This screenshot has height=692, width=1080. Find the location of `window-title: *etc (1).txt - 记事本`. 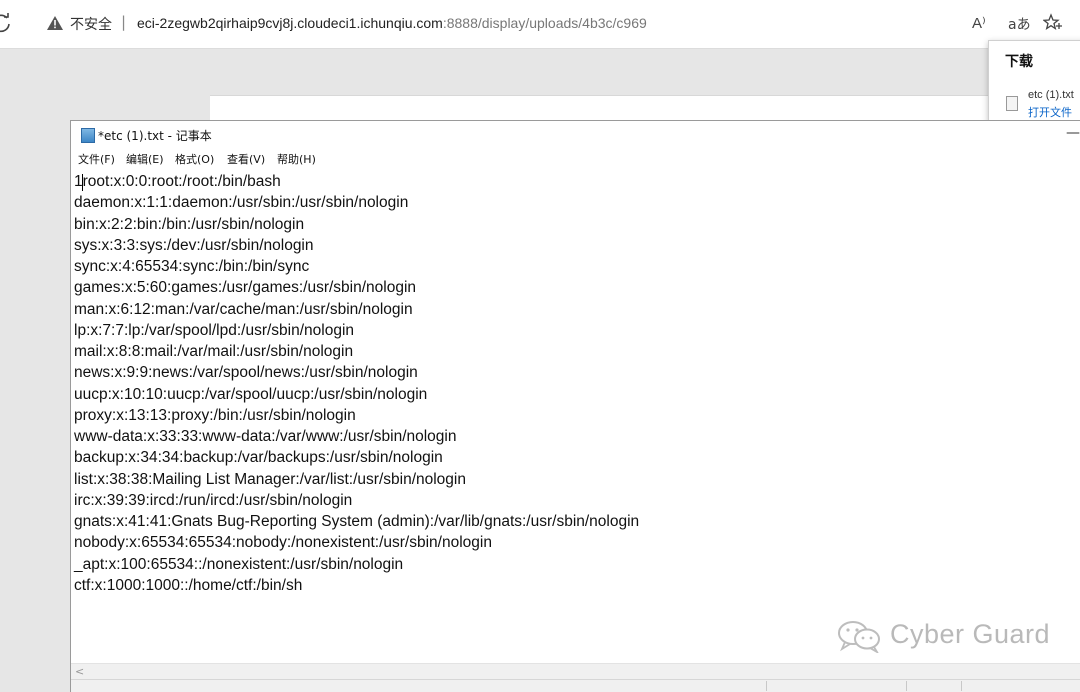

window-title: *etc (1).txt - 记事本 is located at coordinates (155, 136).